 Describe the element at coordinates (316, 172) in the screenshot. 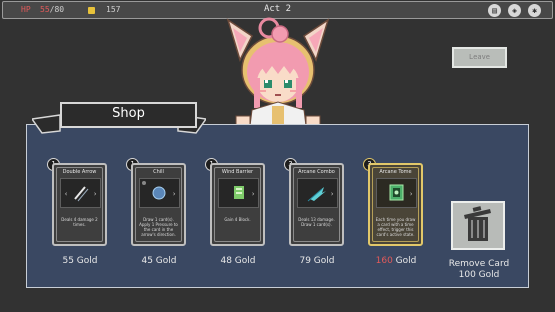

I see `card-name: Arcane Combo` at that location.